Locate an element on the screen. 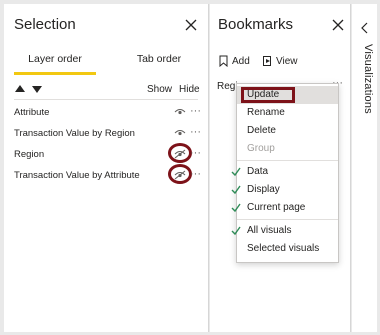 The width and height of the screenshot is (380, 335). arrow-up-icon is located at coordinates (20, 89).